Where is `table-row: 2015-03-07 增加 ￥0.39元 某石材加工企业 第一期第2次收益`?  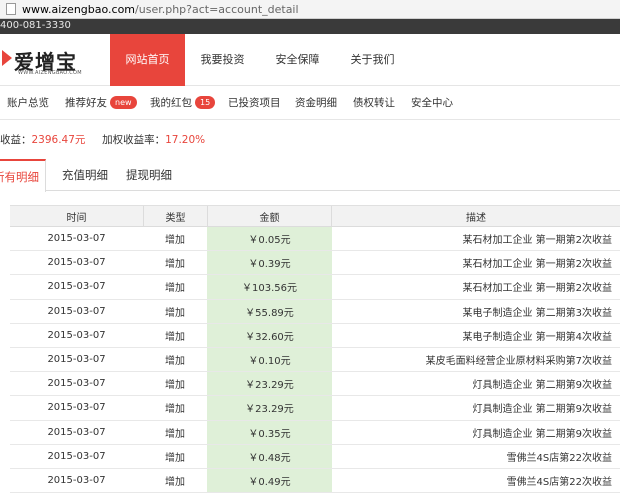 table-row: 2015-03-07 增加 ￥0.39元 某石材加工企业 第一期第2次收益 is located at coordinates (315, 263).